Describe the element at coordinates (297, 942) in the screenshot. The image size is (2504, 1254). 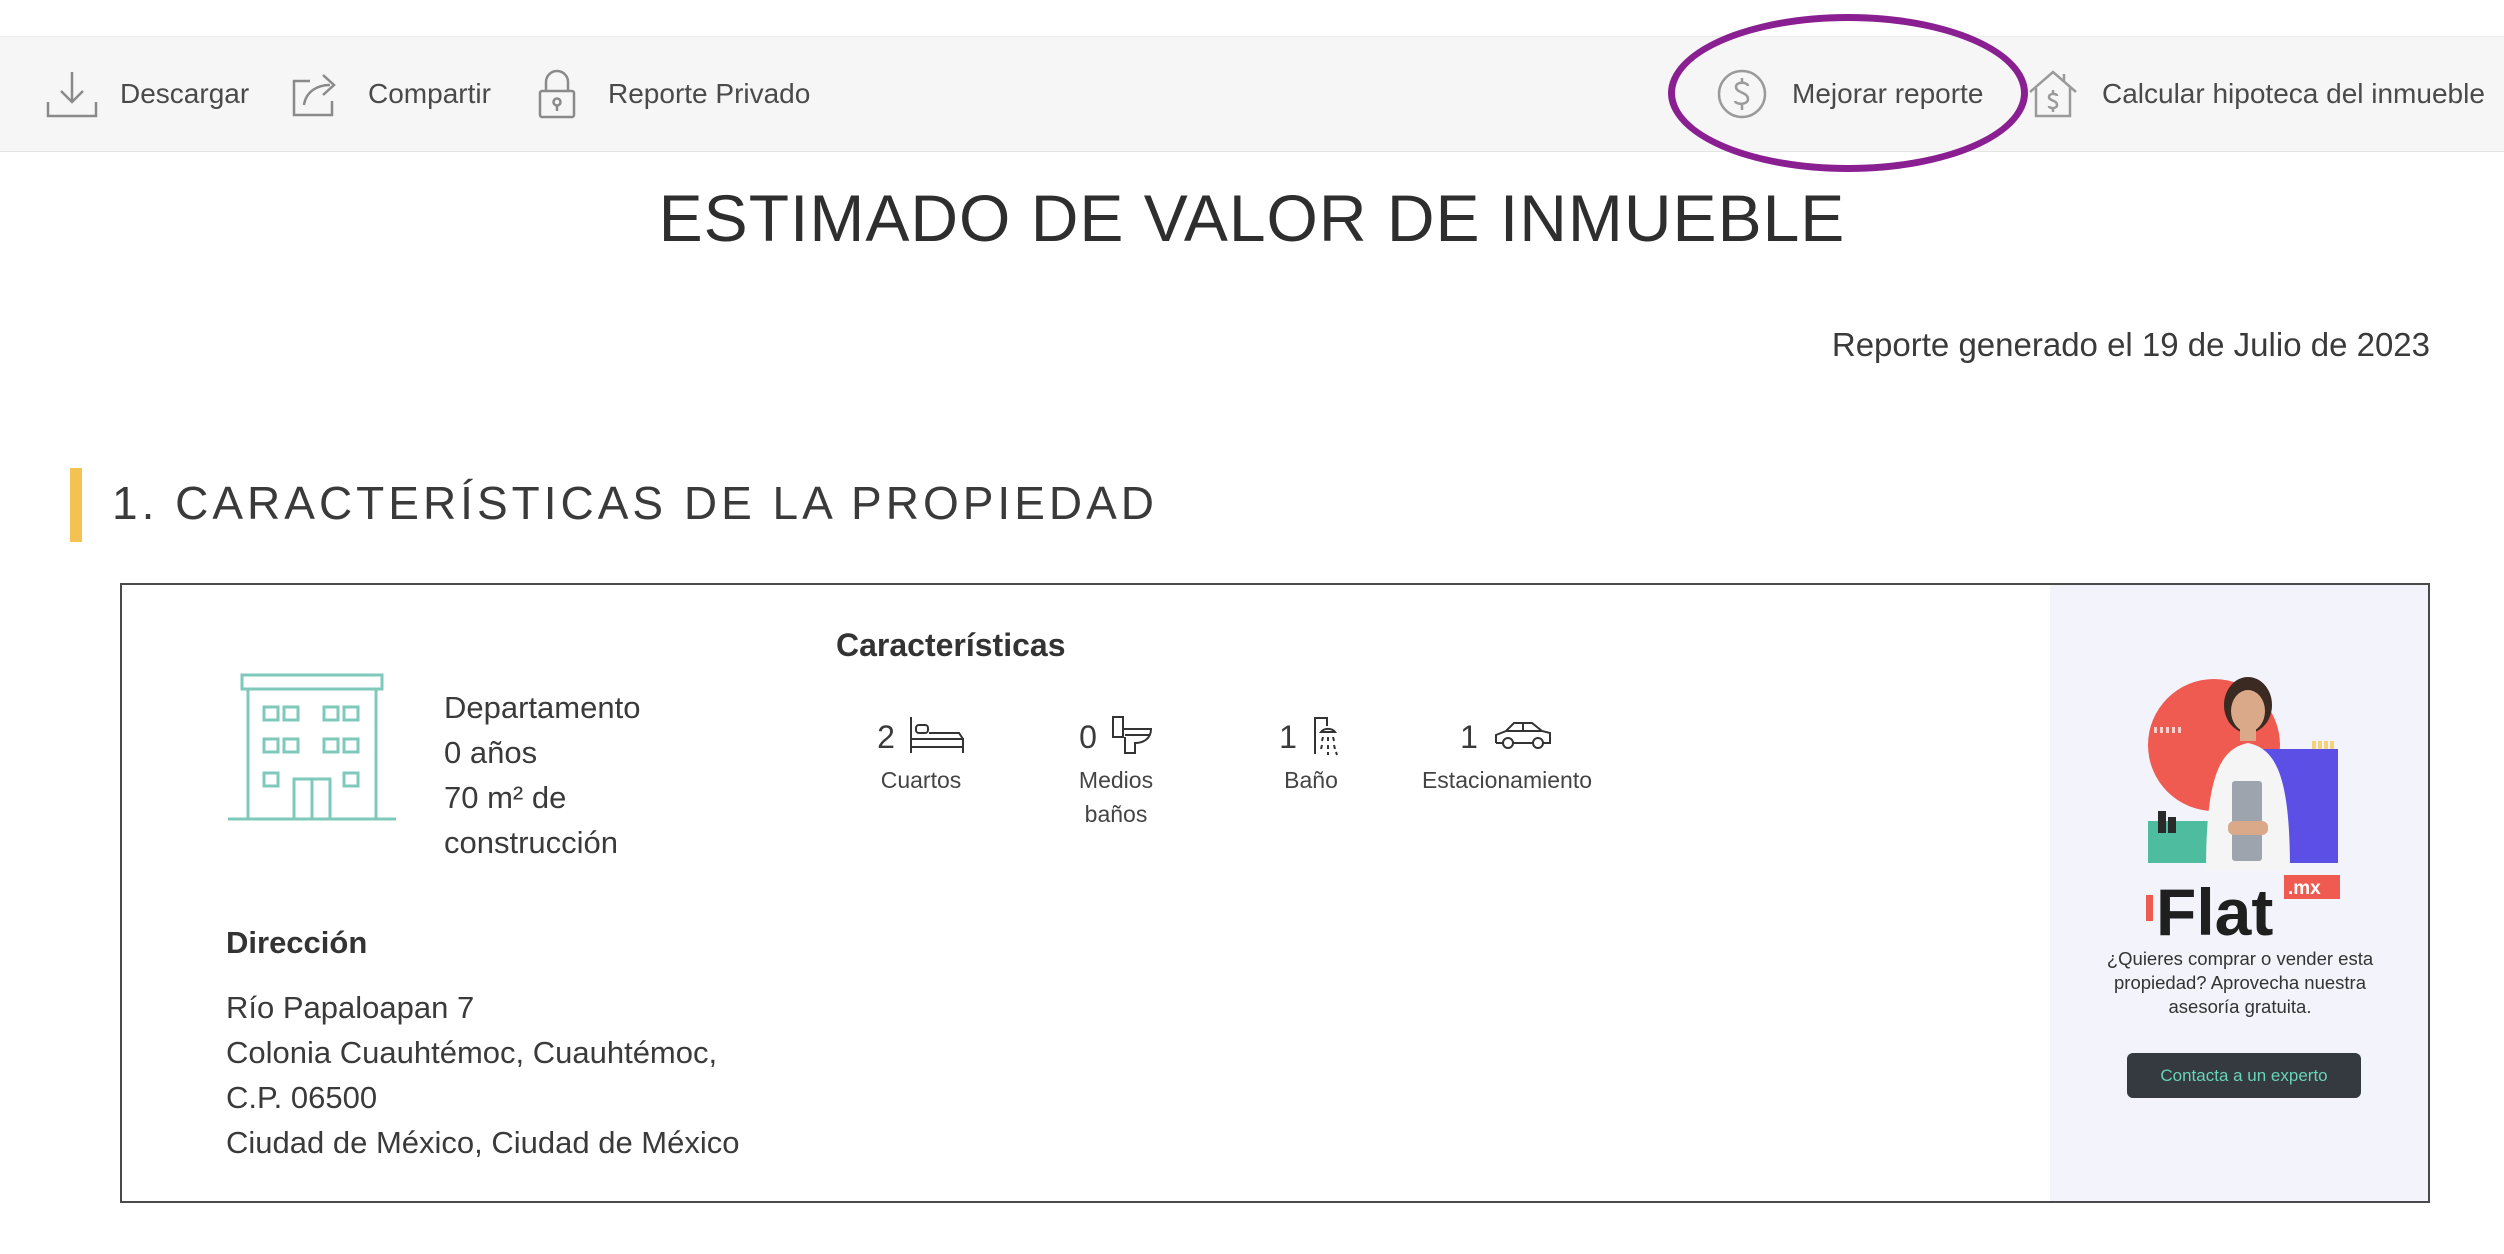
I see `address-title: Dirección` at that location.